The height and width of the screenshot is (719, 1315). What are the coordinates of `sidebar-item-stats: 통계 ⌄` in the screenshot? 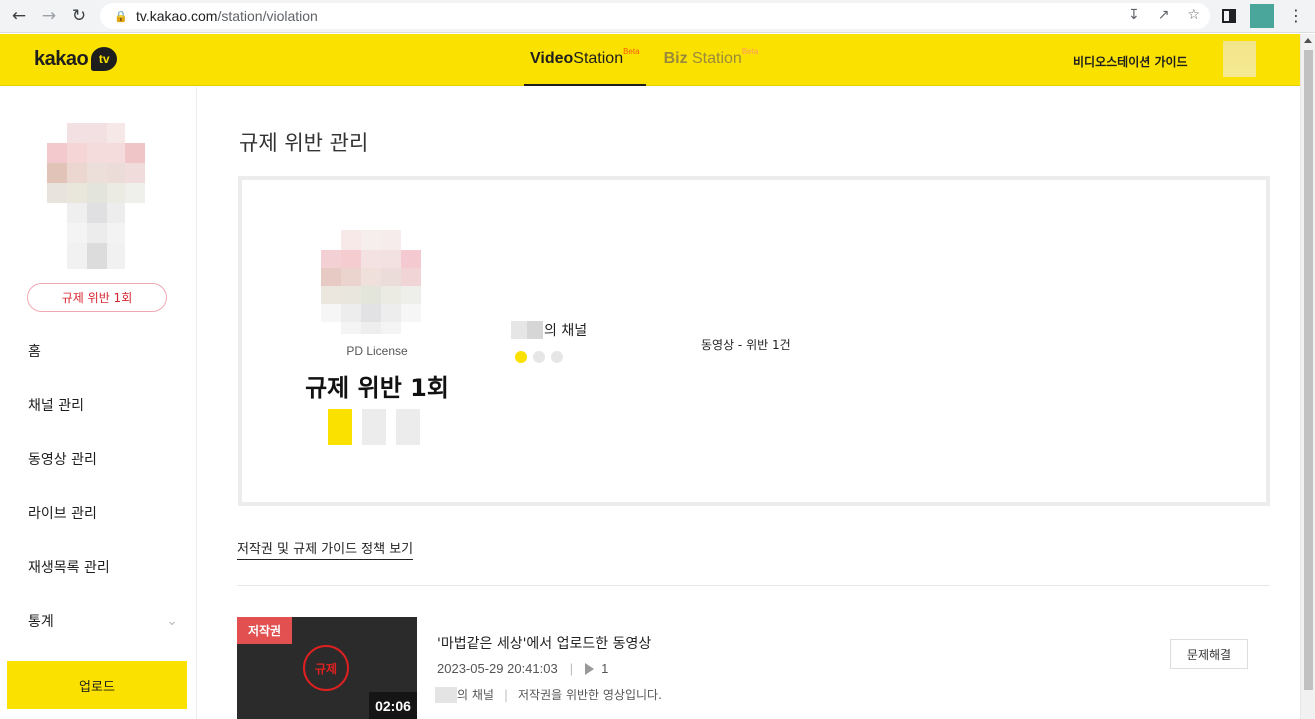 It's located at (103, 621).